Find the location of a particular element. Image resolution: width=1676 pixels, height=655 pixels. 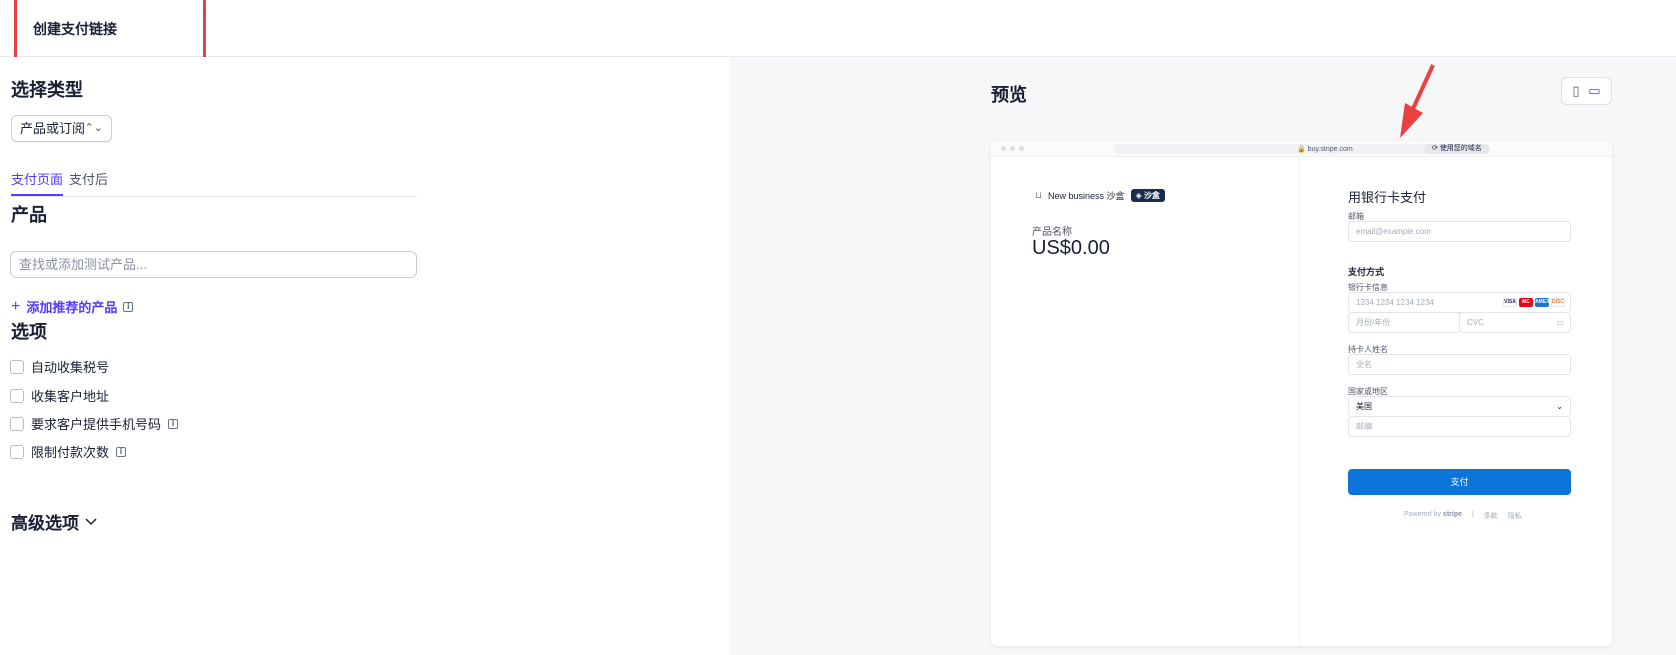

business-name: New business 沙盒 is located at coordinates (1086, 196).